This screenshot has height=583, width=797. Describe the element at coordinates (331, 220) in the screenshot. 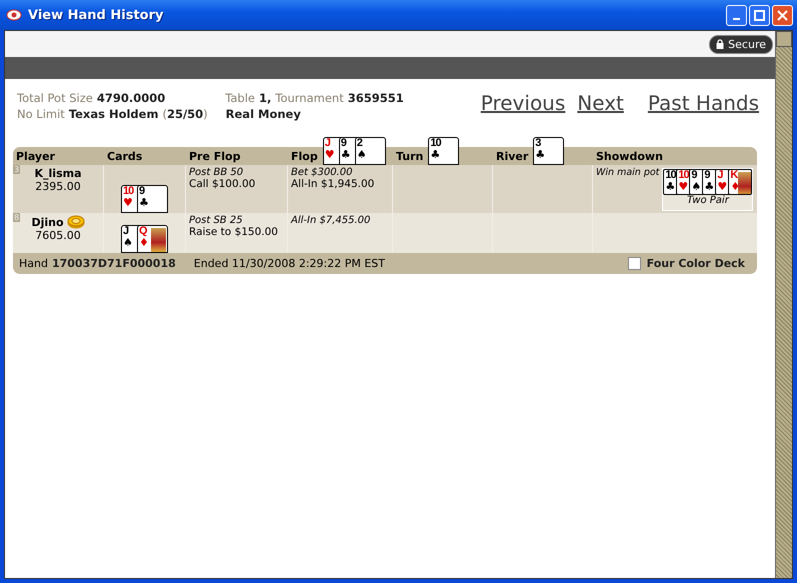

I see `action-text: All-In $7,455.00` at that location.